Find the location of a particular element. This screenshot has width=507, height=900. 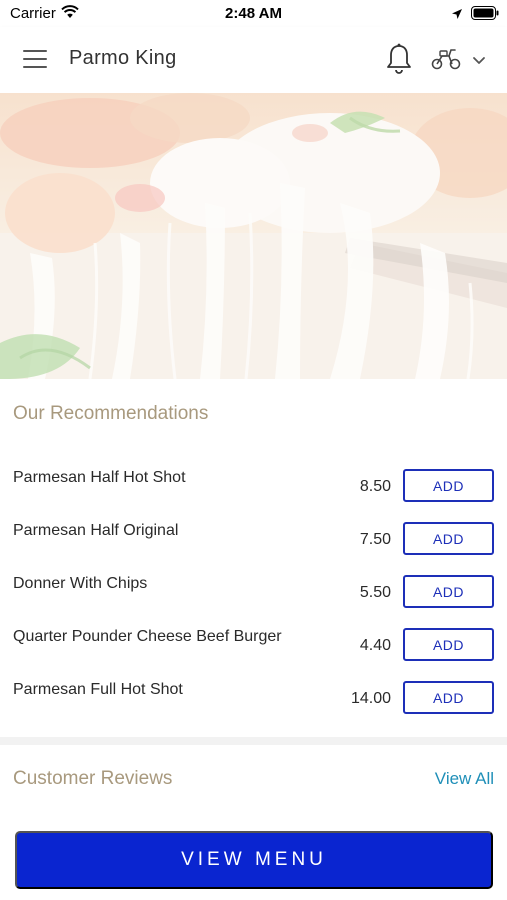

item-name: Parmesan Full Hot Shot is located at coordinates (98, 689).